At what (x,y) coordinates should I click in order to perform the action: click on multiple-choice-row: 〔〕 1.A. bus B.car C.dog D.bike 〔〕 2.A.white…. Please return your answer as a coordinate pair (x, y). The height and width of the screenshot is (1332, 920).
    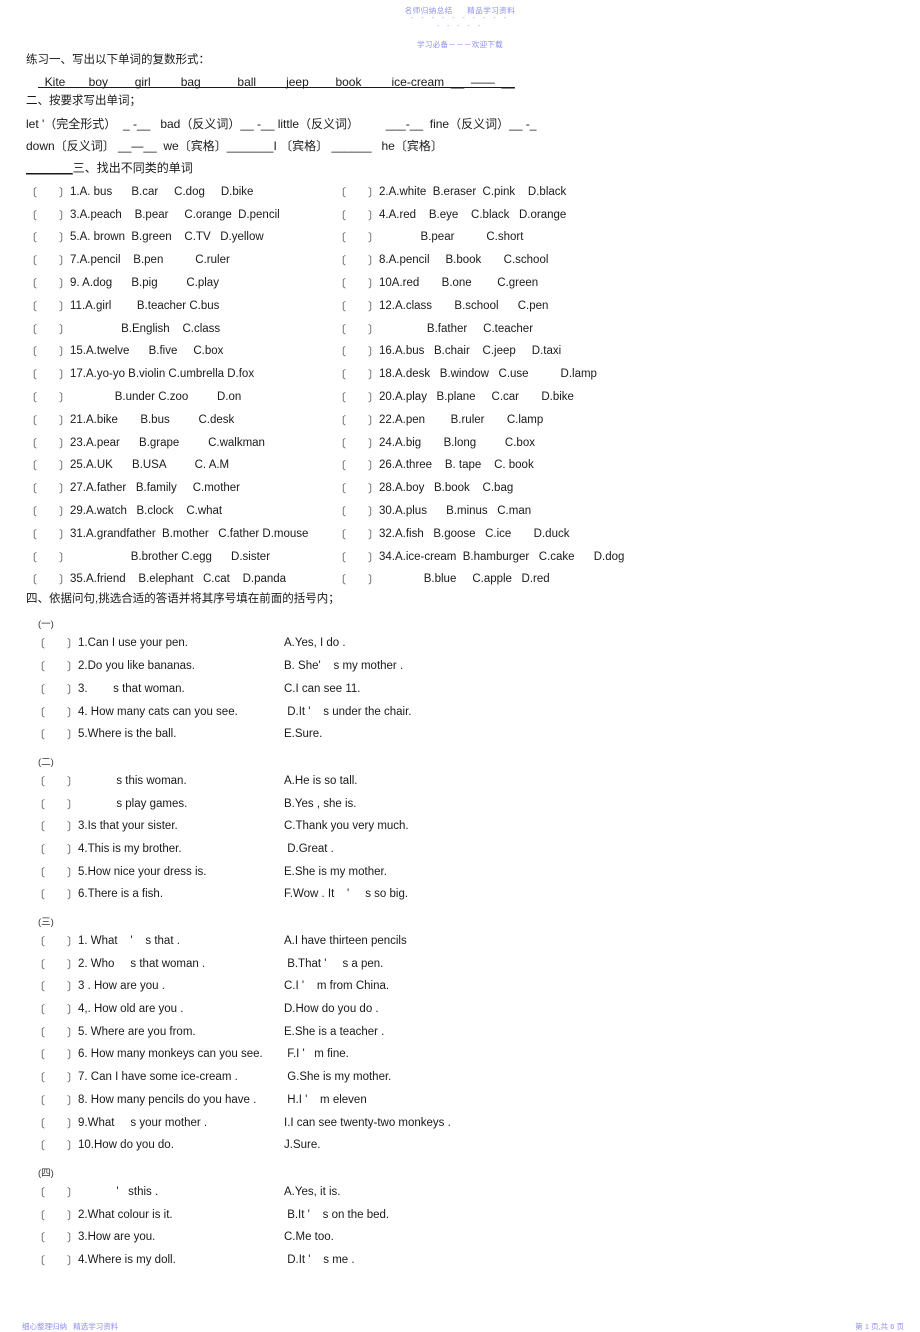
    Looking at the image, I should click on (462, 192).